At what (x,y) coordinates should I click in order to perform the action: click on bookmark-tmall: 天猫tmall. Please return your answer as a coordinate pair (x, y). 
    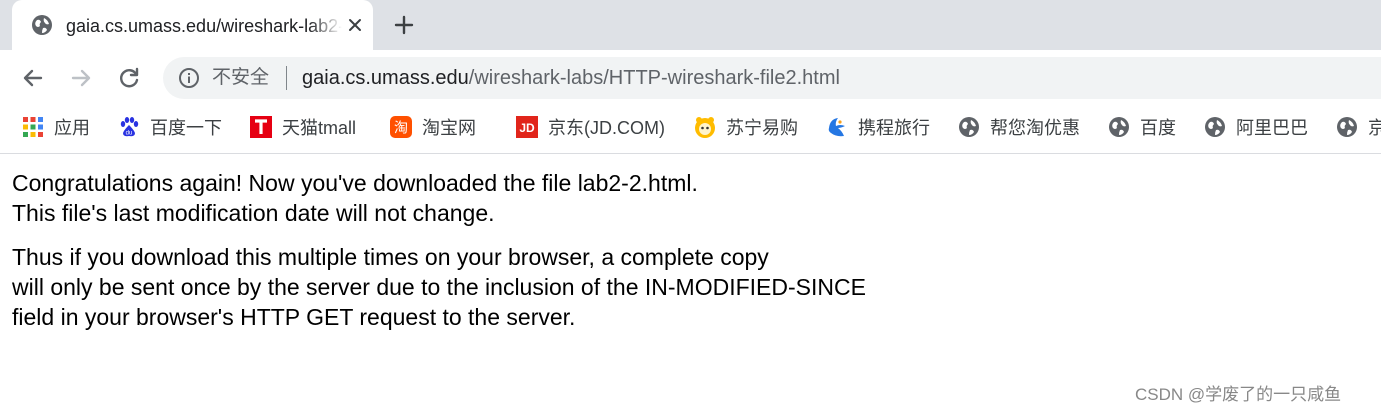
    Looking at the image, I should click on (303, 127).